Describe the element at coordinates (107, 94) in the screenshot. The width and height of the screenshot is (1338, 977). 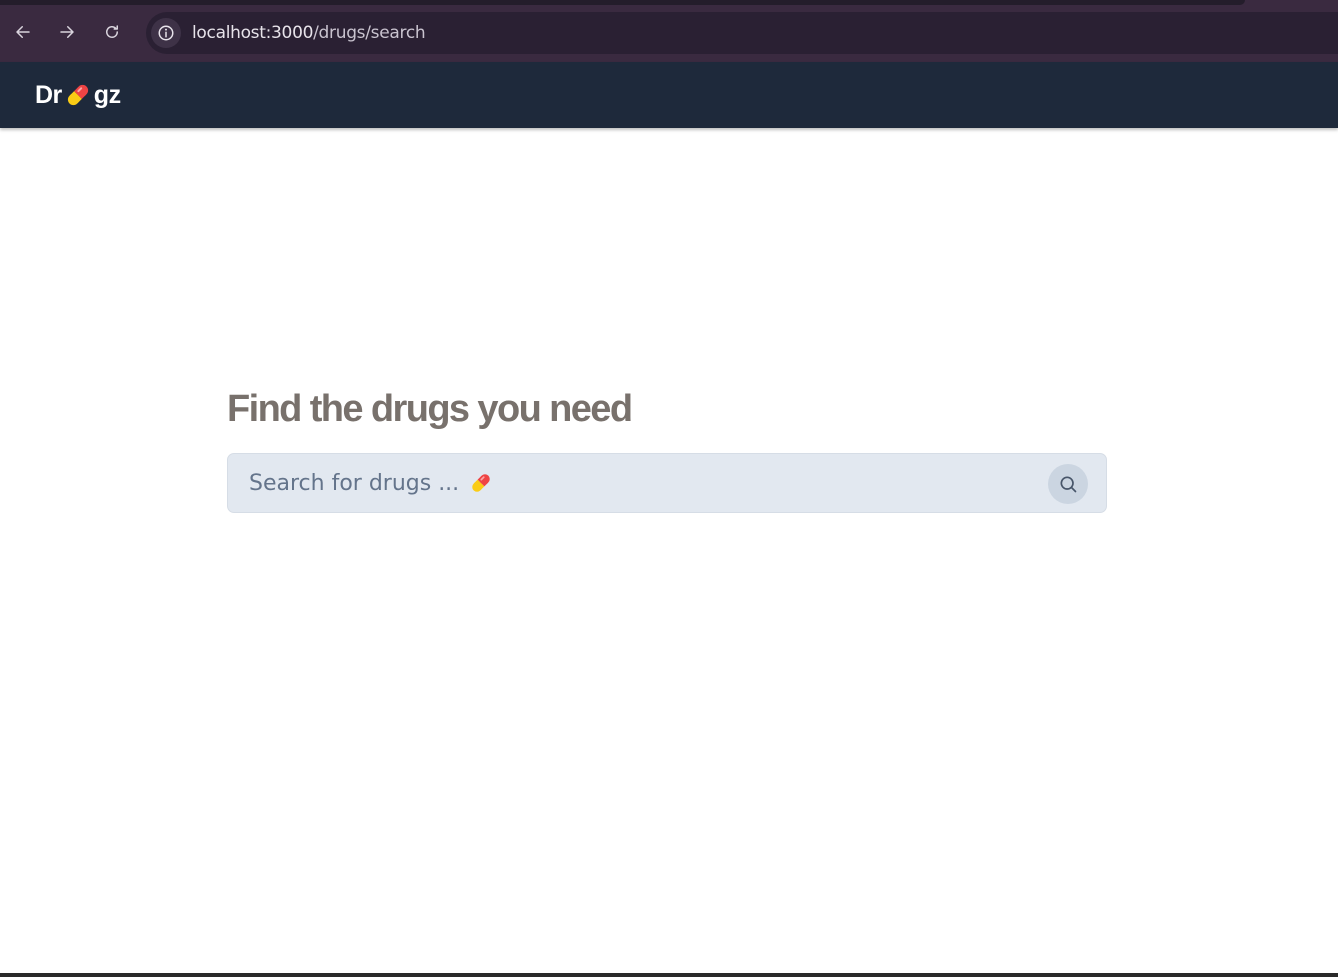
I see `logo-text-suffix: gz` at that location.